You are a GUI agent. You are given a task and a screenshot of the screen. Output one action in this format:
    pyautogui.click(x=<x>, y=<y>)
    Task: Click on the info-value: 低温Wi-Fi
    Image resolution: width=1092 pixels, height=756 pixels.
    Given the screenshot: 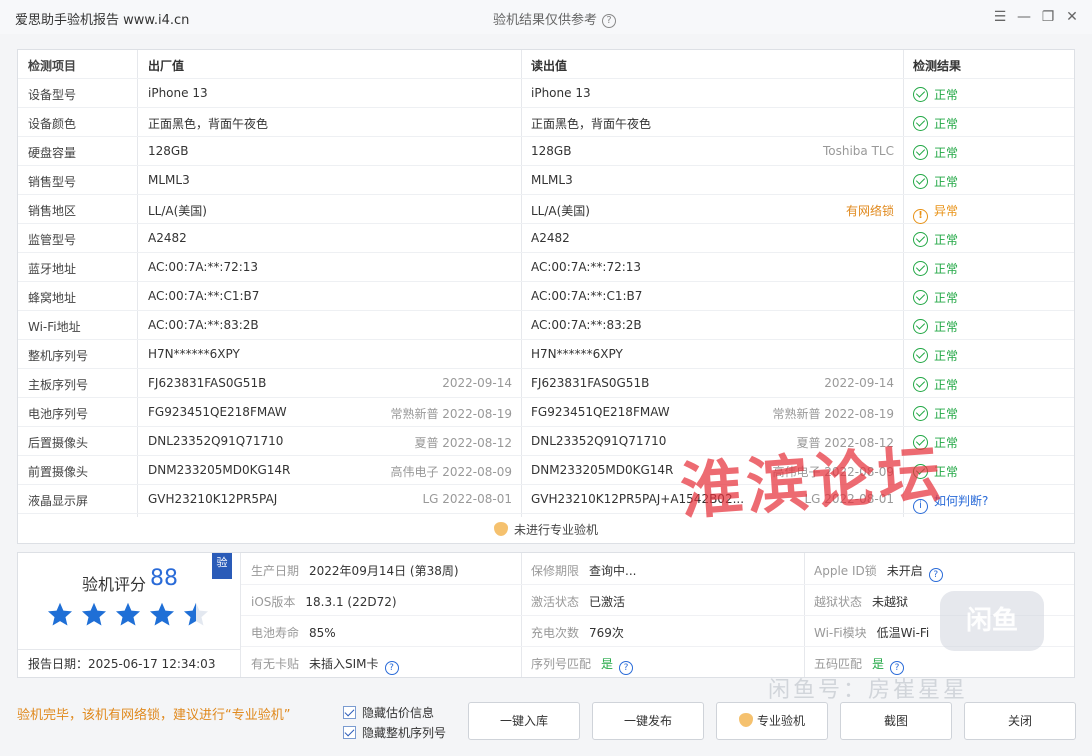 What is the action you would take?
    pyautogui.click(x=903, y=633)
    